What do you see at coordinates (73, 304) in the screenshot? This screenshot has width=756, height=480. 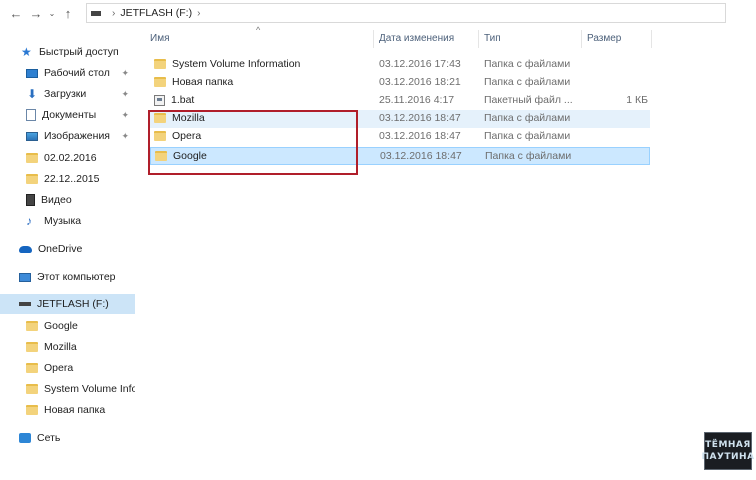 I see `nav-label: JETFLASH (F:)` at bounding box center [73, 304].